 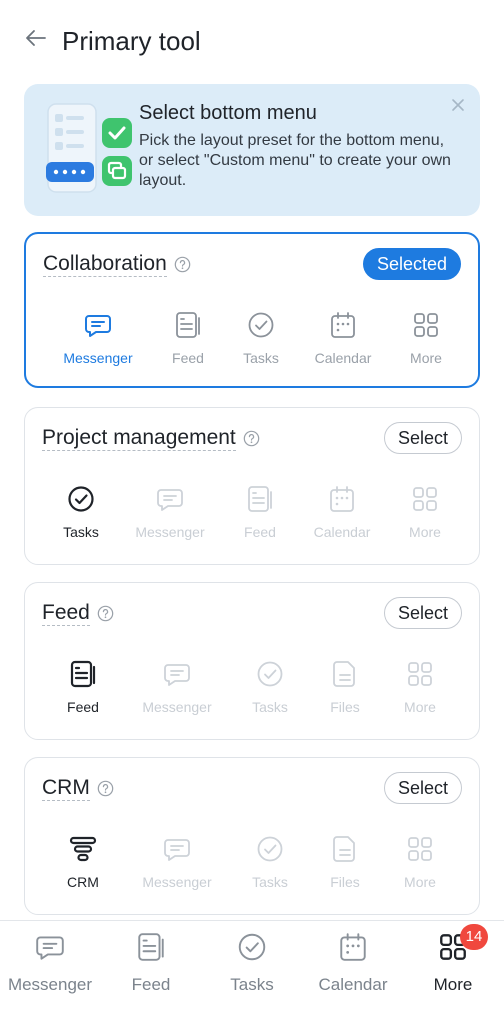 What do you see at coordinates (411, 264) in the screenshot?
I see `selected-button: Selected` at bounding box center [411, 264].